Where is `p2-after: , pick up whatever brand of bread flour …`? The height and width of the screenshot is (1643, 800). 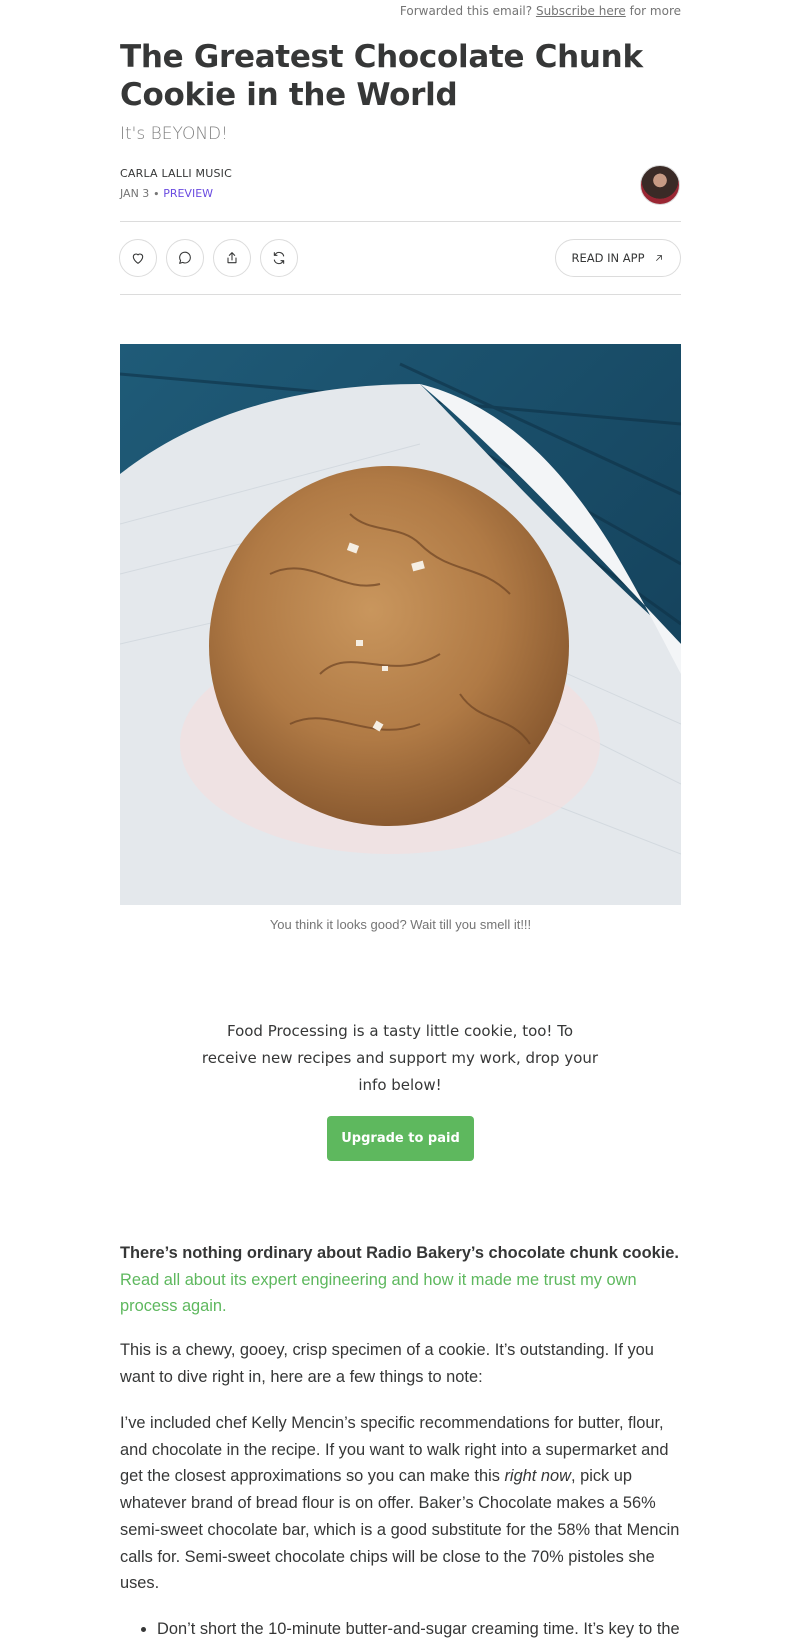
p2-after: , pick up whatever brand of bread flour … is located at coordinates (400, 1530).